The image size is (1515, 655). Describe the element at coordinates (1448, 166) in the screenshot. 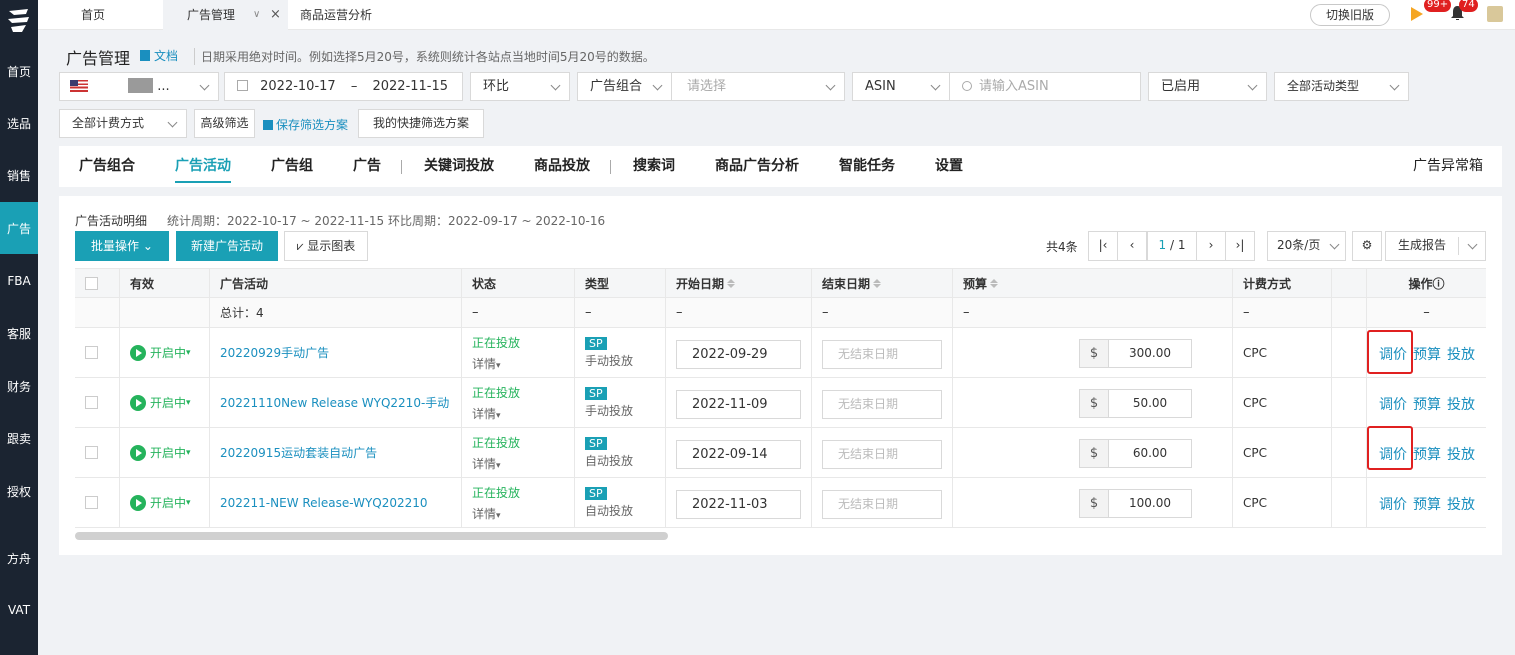

I see `ad-anomaly-box-link: 广告异常箱` at that location.